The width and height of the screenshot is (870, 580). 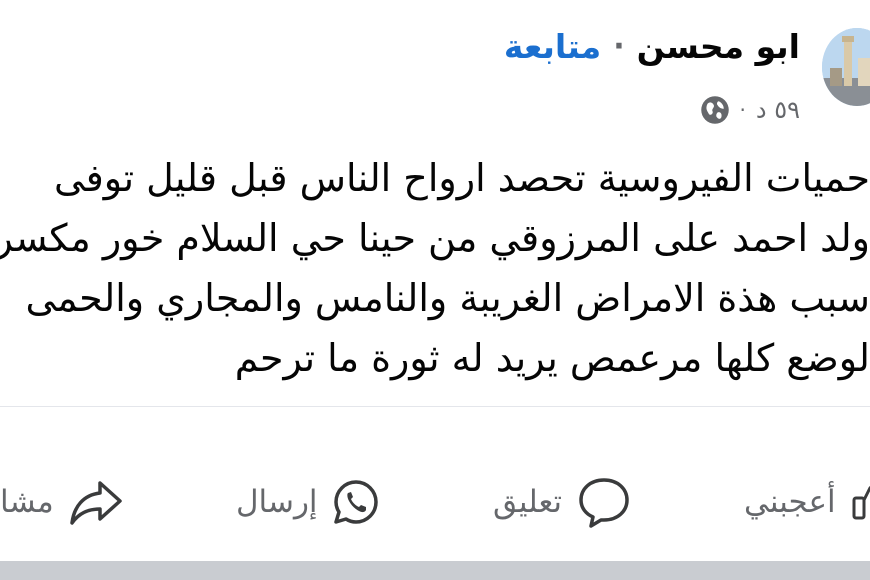 I want to click on globe-icon, so click(x=715, y=110).